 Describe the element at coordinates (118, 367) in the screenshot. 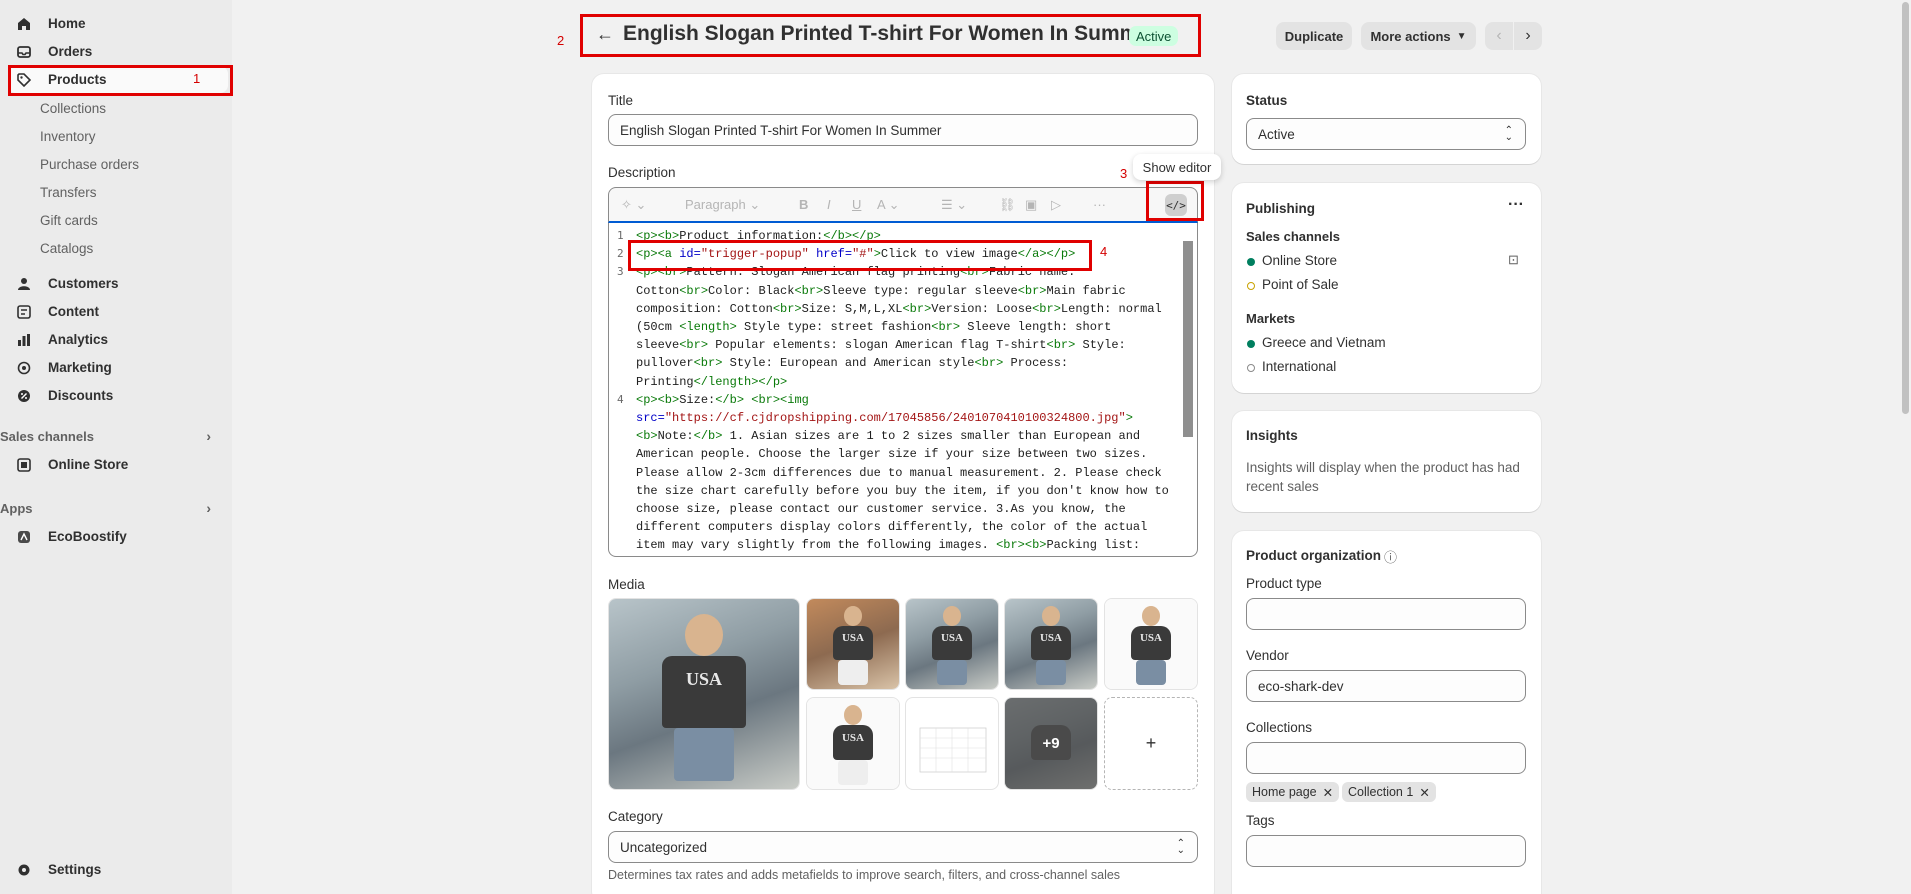

I see `sidebar-item-marketing: Marketing` at that location.